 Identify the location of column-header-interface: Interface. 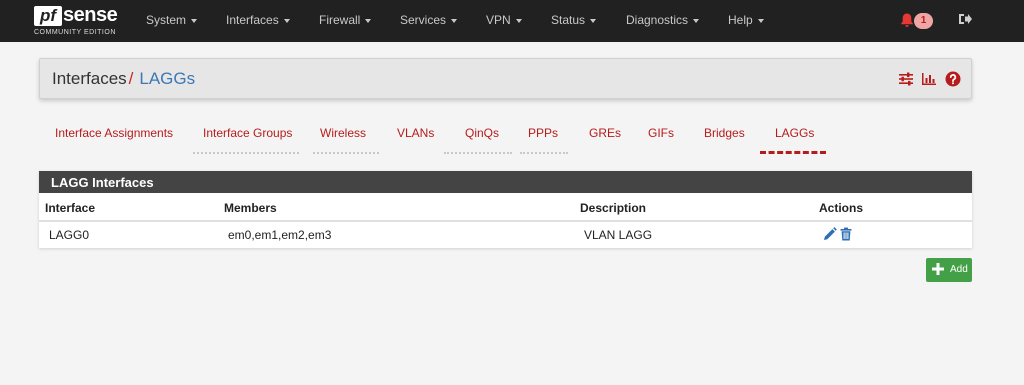
(70, 208).